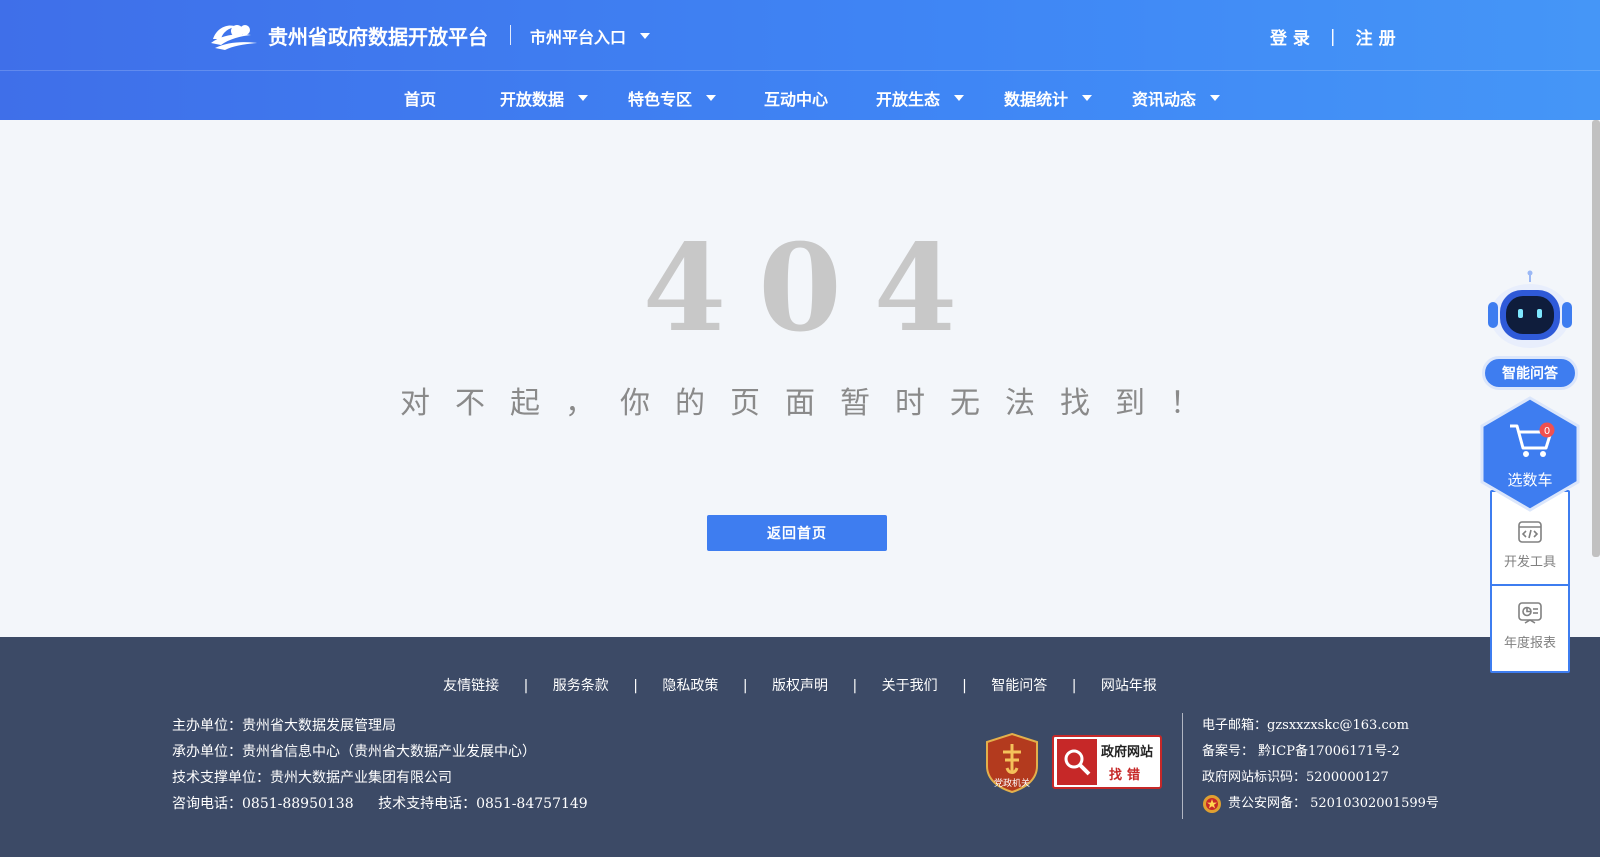 The image size is (1600, 857). What do you see at coordinates (1530, 612) in the screenshot?
I see `report-chart-icon` at bounding box center [1530, 612].